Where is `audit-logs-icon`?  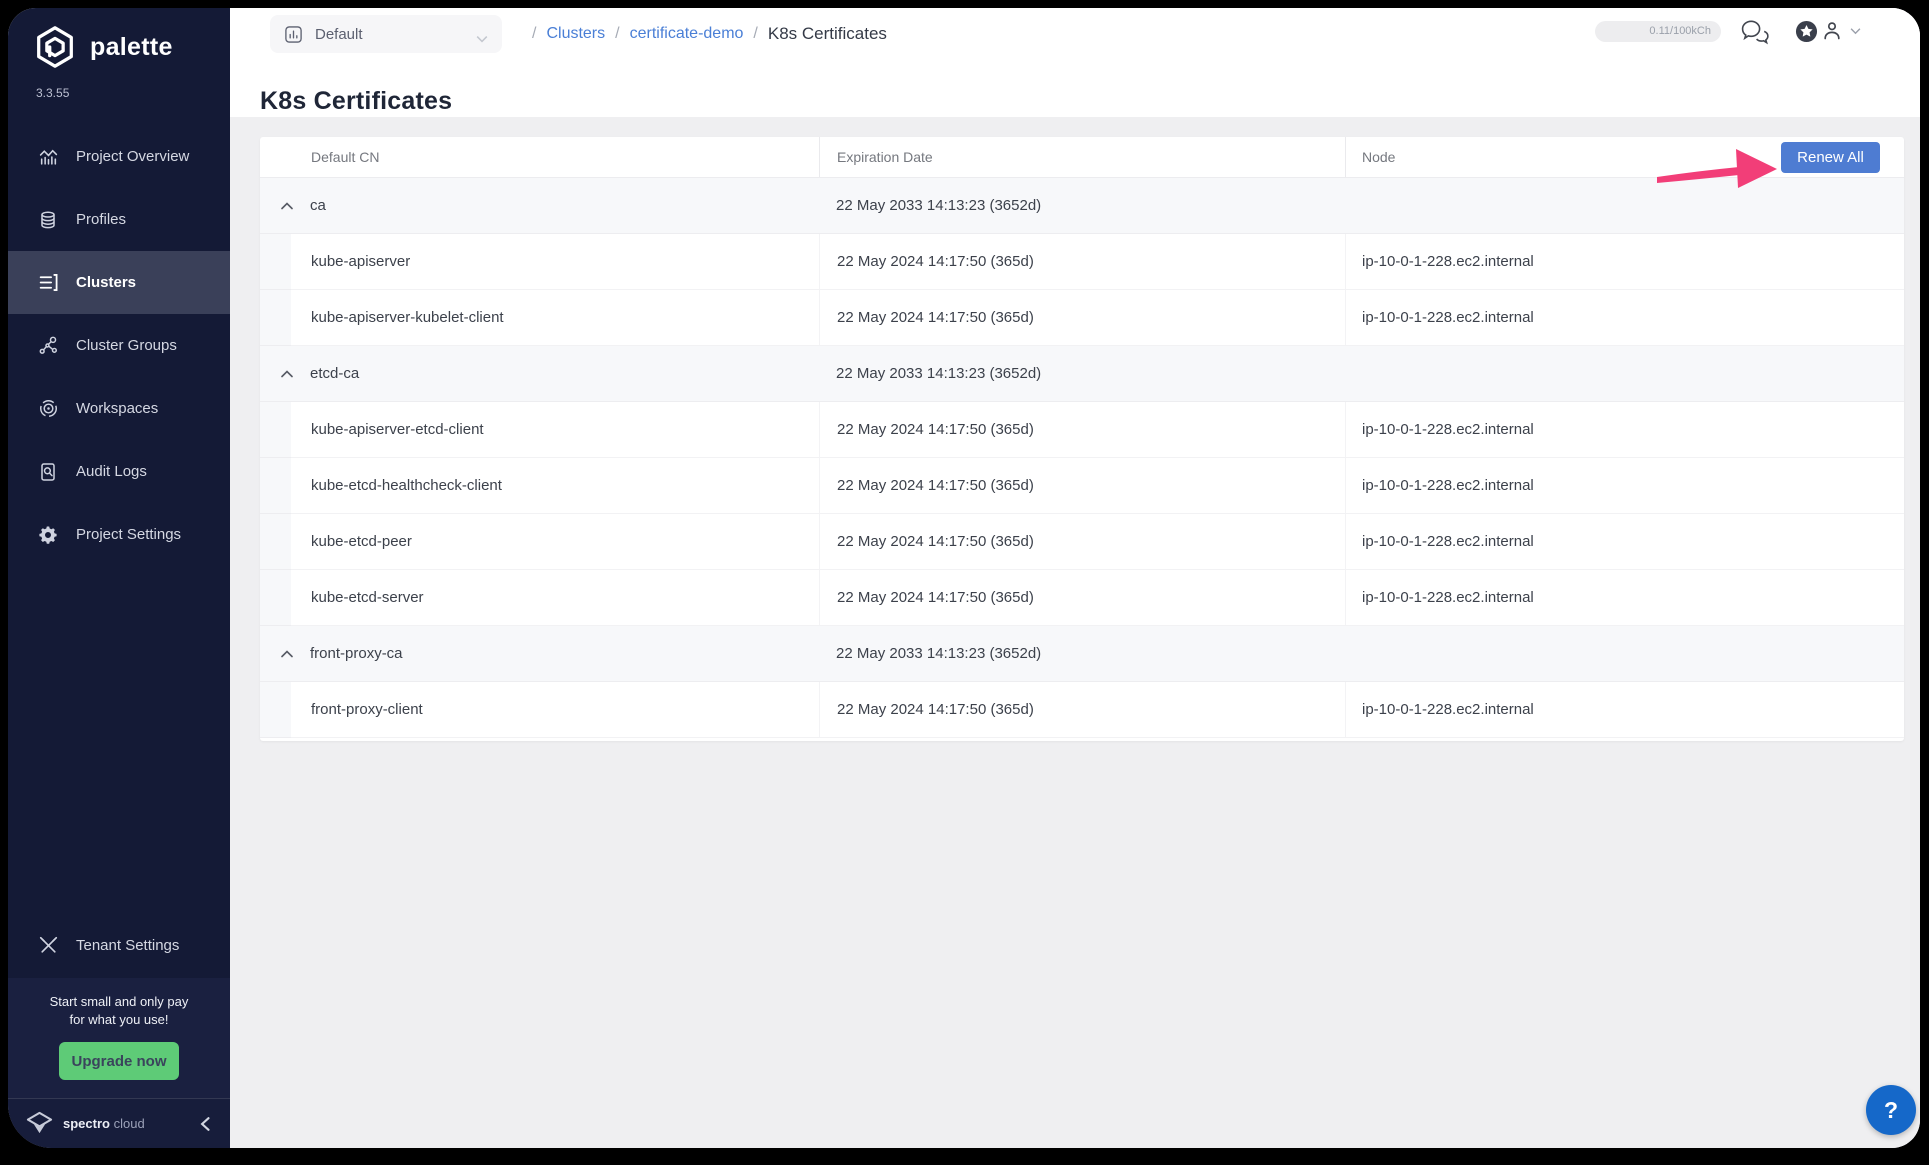
audit-logs-icon is located at coordinates (48, 471).